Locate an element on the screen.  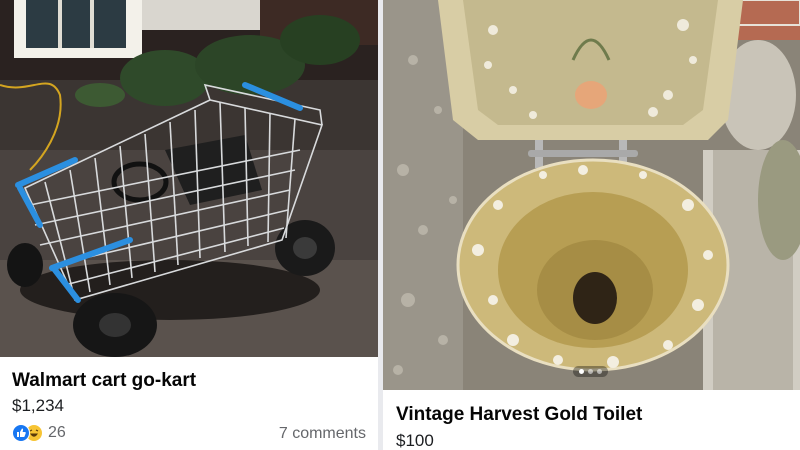
photo-carousel-dots is located at coordinates (590, 371).